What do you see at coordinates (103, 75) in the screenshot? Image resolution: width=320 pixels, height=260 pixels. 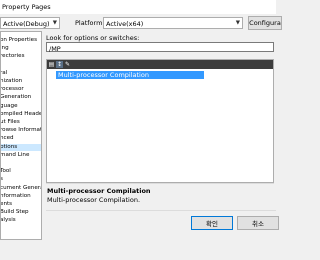 I see `selected-option-label: Multi-processor Compilation` at bounding box center [103, 75].